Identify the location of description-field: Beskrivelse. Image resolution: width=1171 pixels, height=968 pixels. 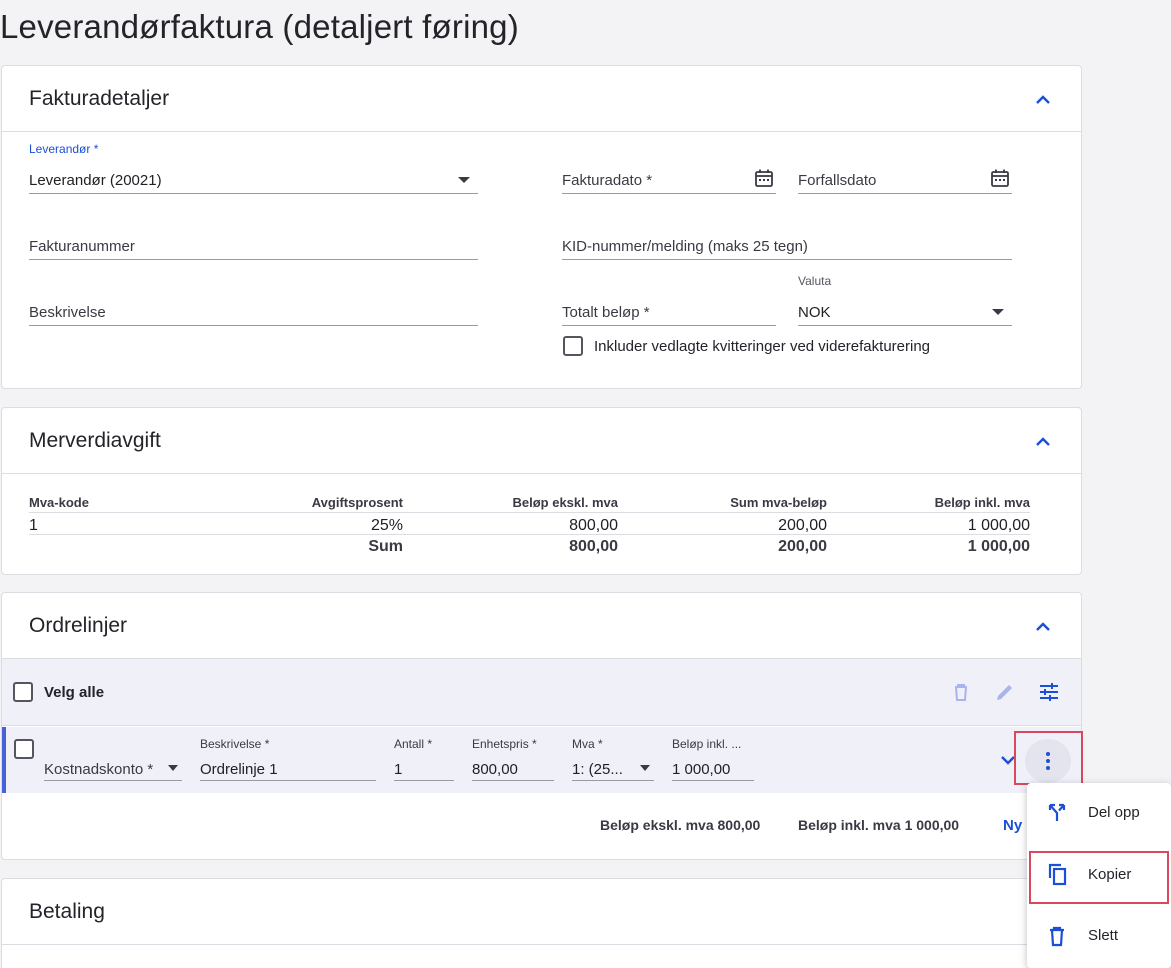
(253, 311).